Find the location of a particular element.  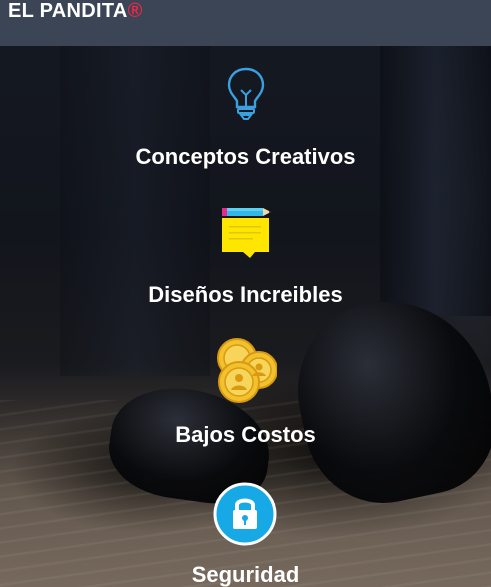

coins-icon is located at coordinates (246, 373).